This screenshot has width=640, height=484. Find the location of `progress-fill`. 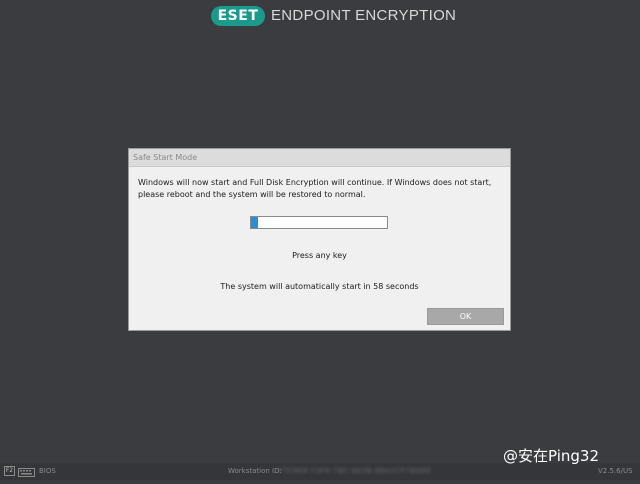

progress-fill is located at coordinates (254, 222).